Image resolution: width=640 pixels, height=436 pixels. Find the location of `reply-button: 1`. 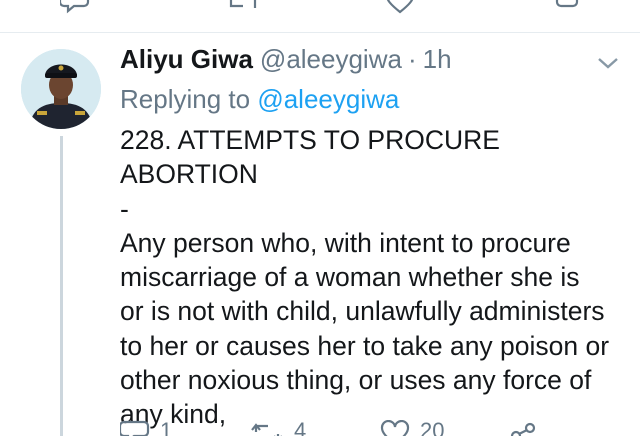

reply-button: 1 is located at coordinates (146, 428).